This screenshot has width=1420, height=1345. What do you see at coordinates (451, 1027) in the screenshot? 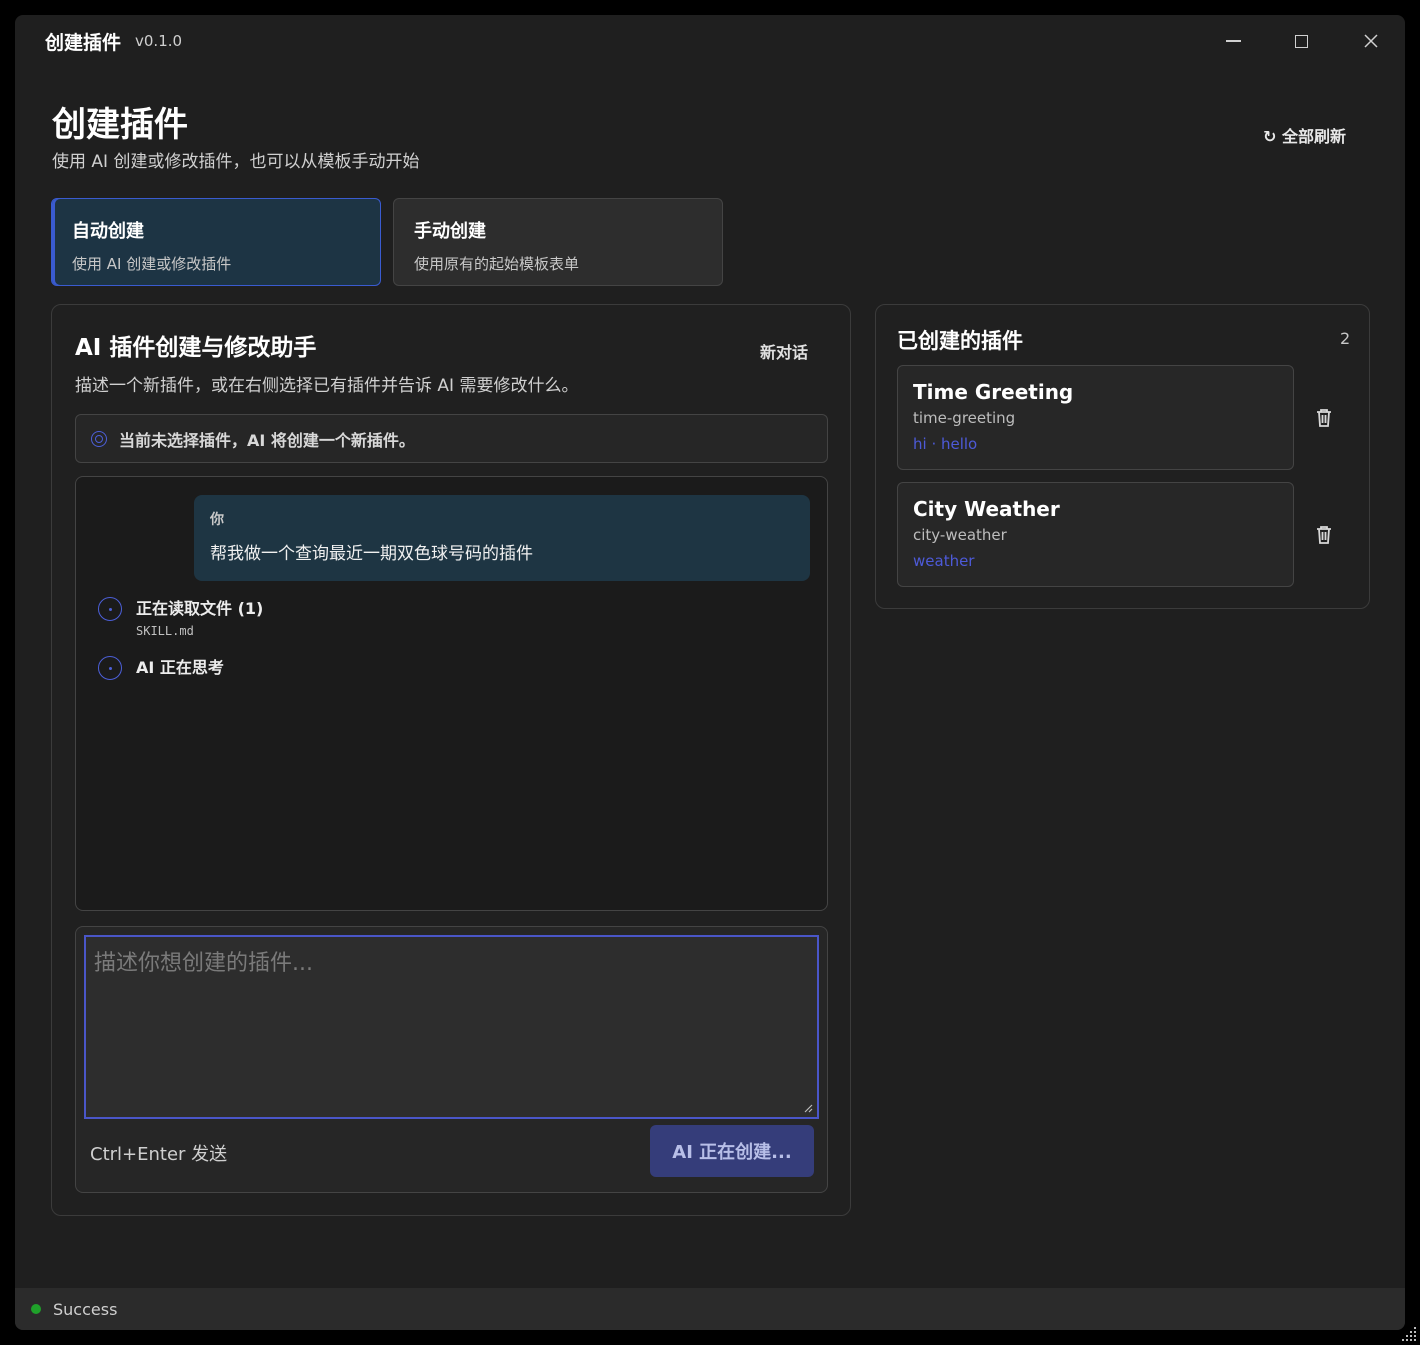
I see `prompt-input` at bounding box center [451, 1027].